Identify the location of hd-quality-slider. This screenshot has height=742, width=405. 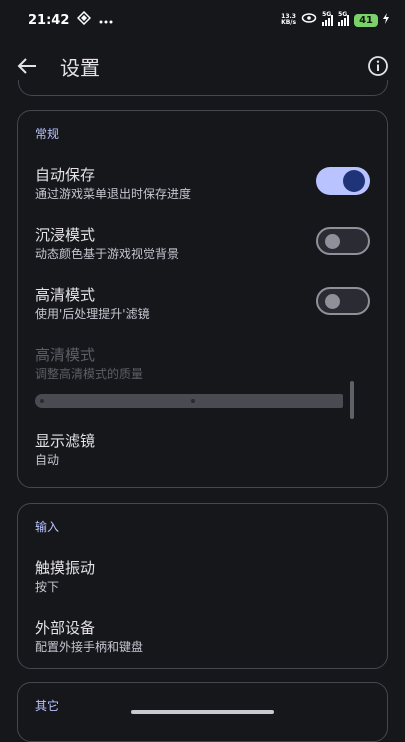
(189, 401).